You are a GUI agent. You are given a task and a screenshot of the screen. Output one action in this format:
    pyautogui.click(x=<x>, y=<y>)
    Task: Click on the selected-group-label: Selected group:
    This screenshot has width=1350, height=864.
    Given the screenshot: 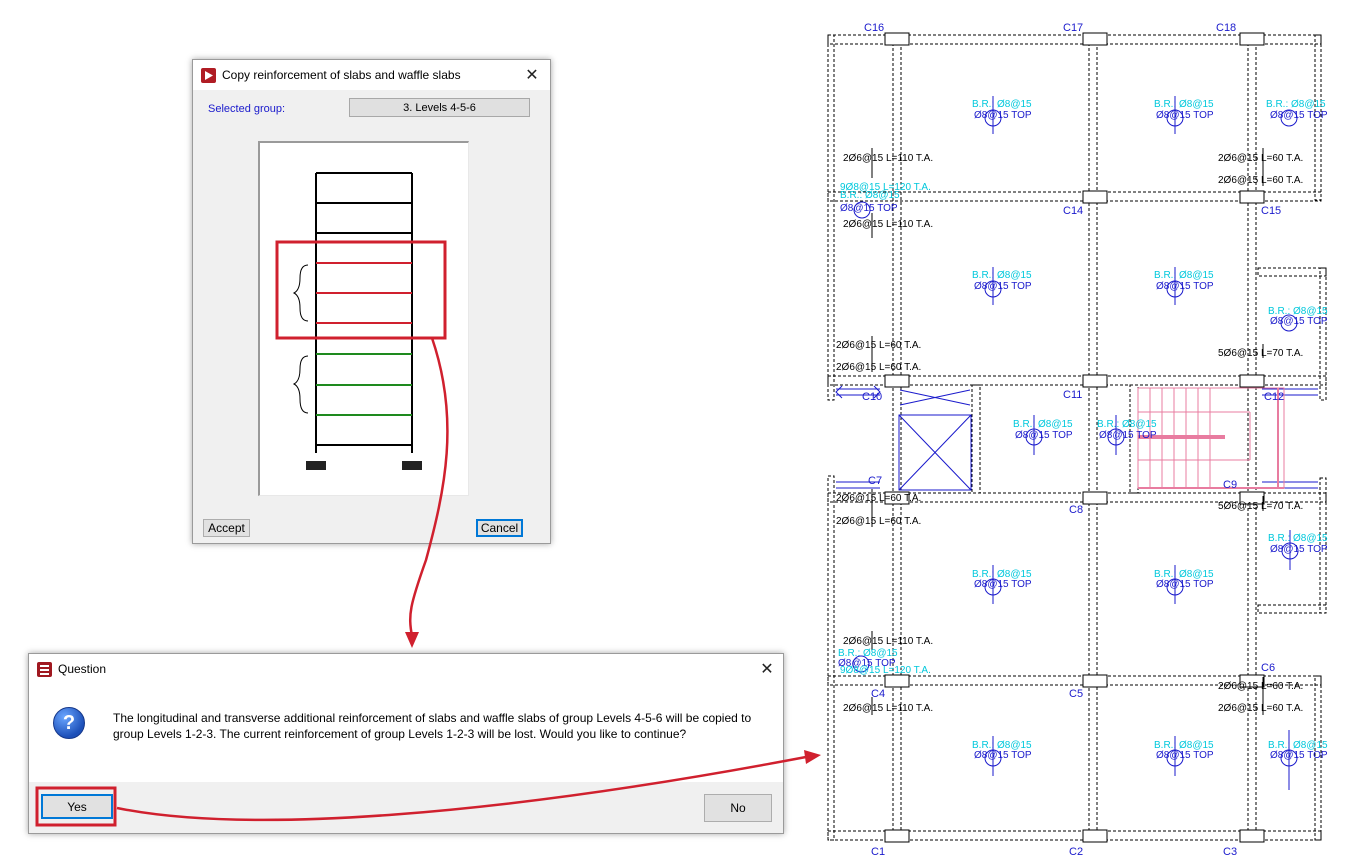 What is the action you would take?
    pyautogui.click(x=247, y=109)
    